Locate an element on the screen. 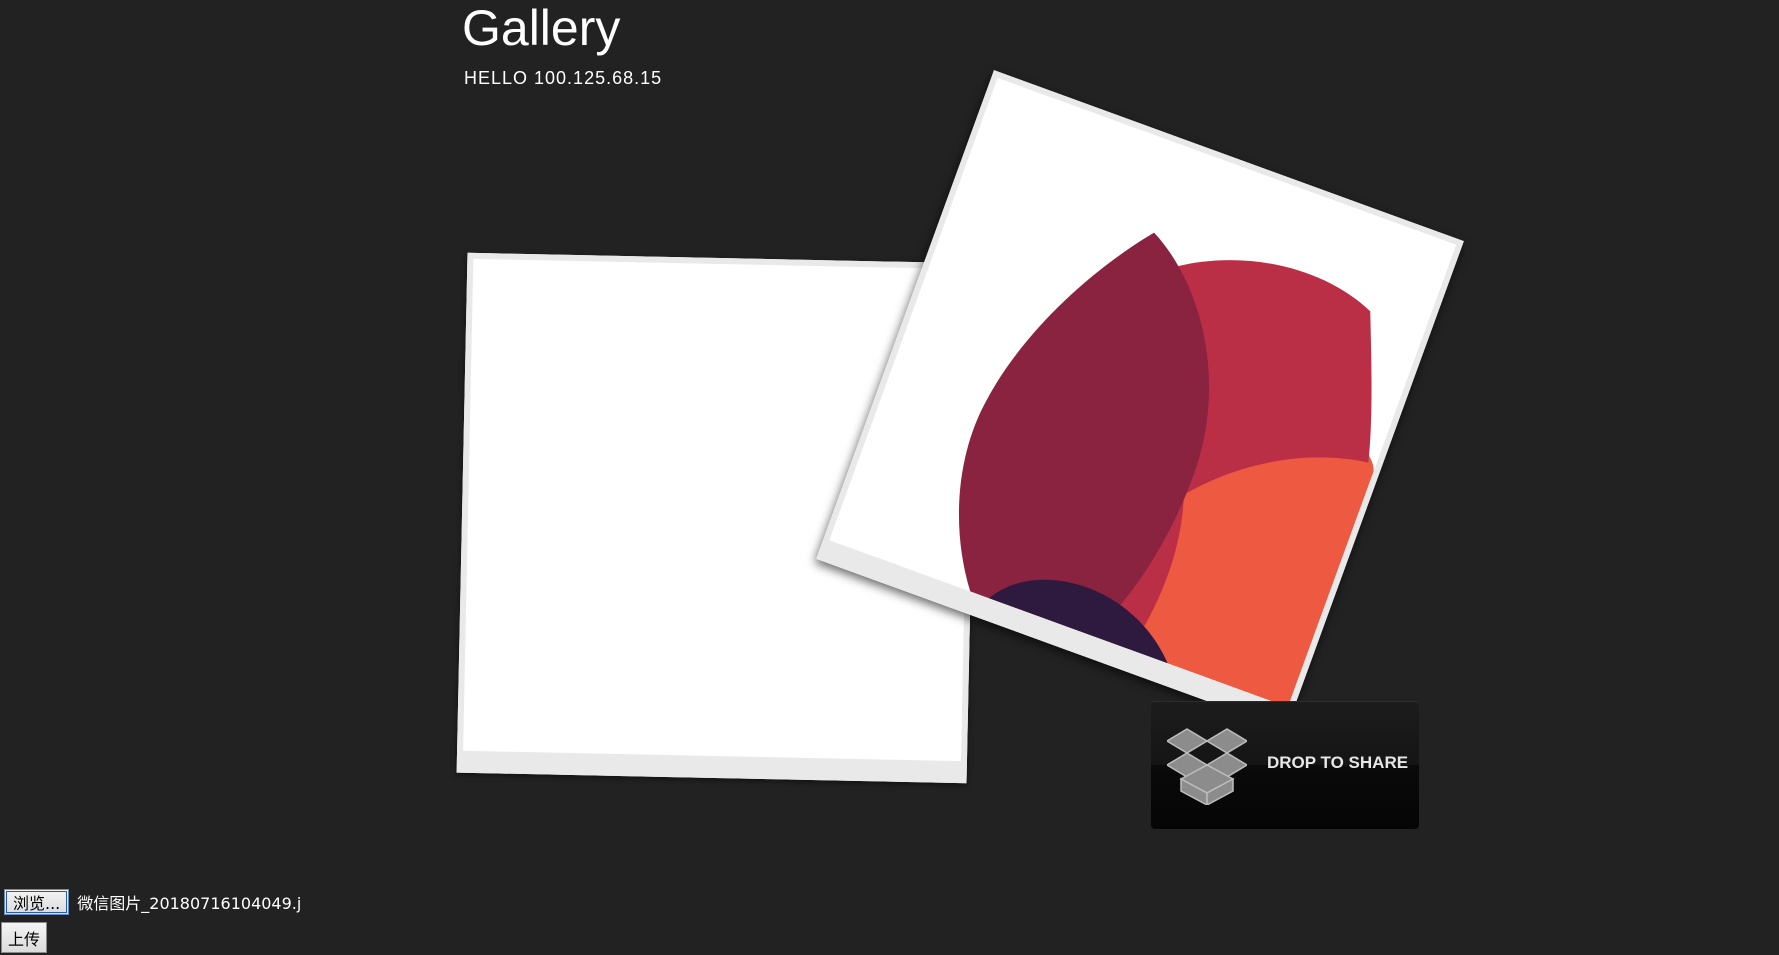 The image size is (1779, 955). file-input-row: 浏览... 微信图片_20180716104049.jpg is located at coordinates (152, 902).